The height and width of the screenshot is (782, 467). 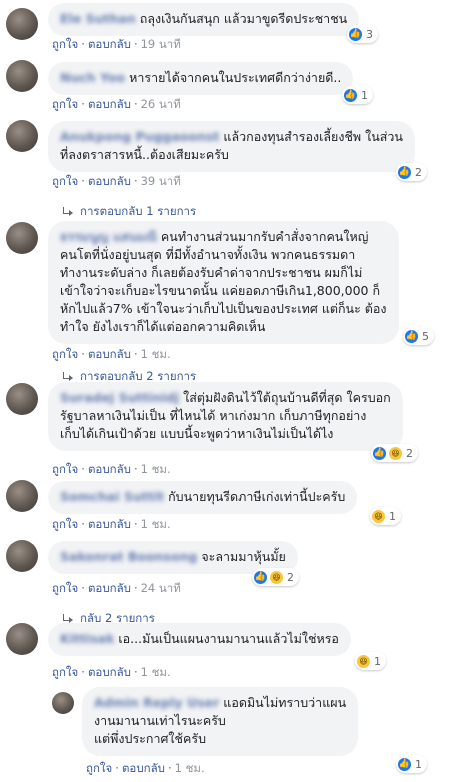 I want to click on comment-author: ธรรมนูญ แสนมณี, so click(x=108, y=237).